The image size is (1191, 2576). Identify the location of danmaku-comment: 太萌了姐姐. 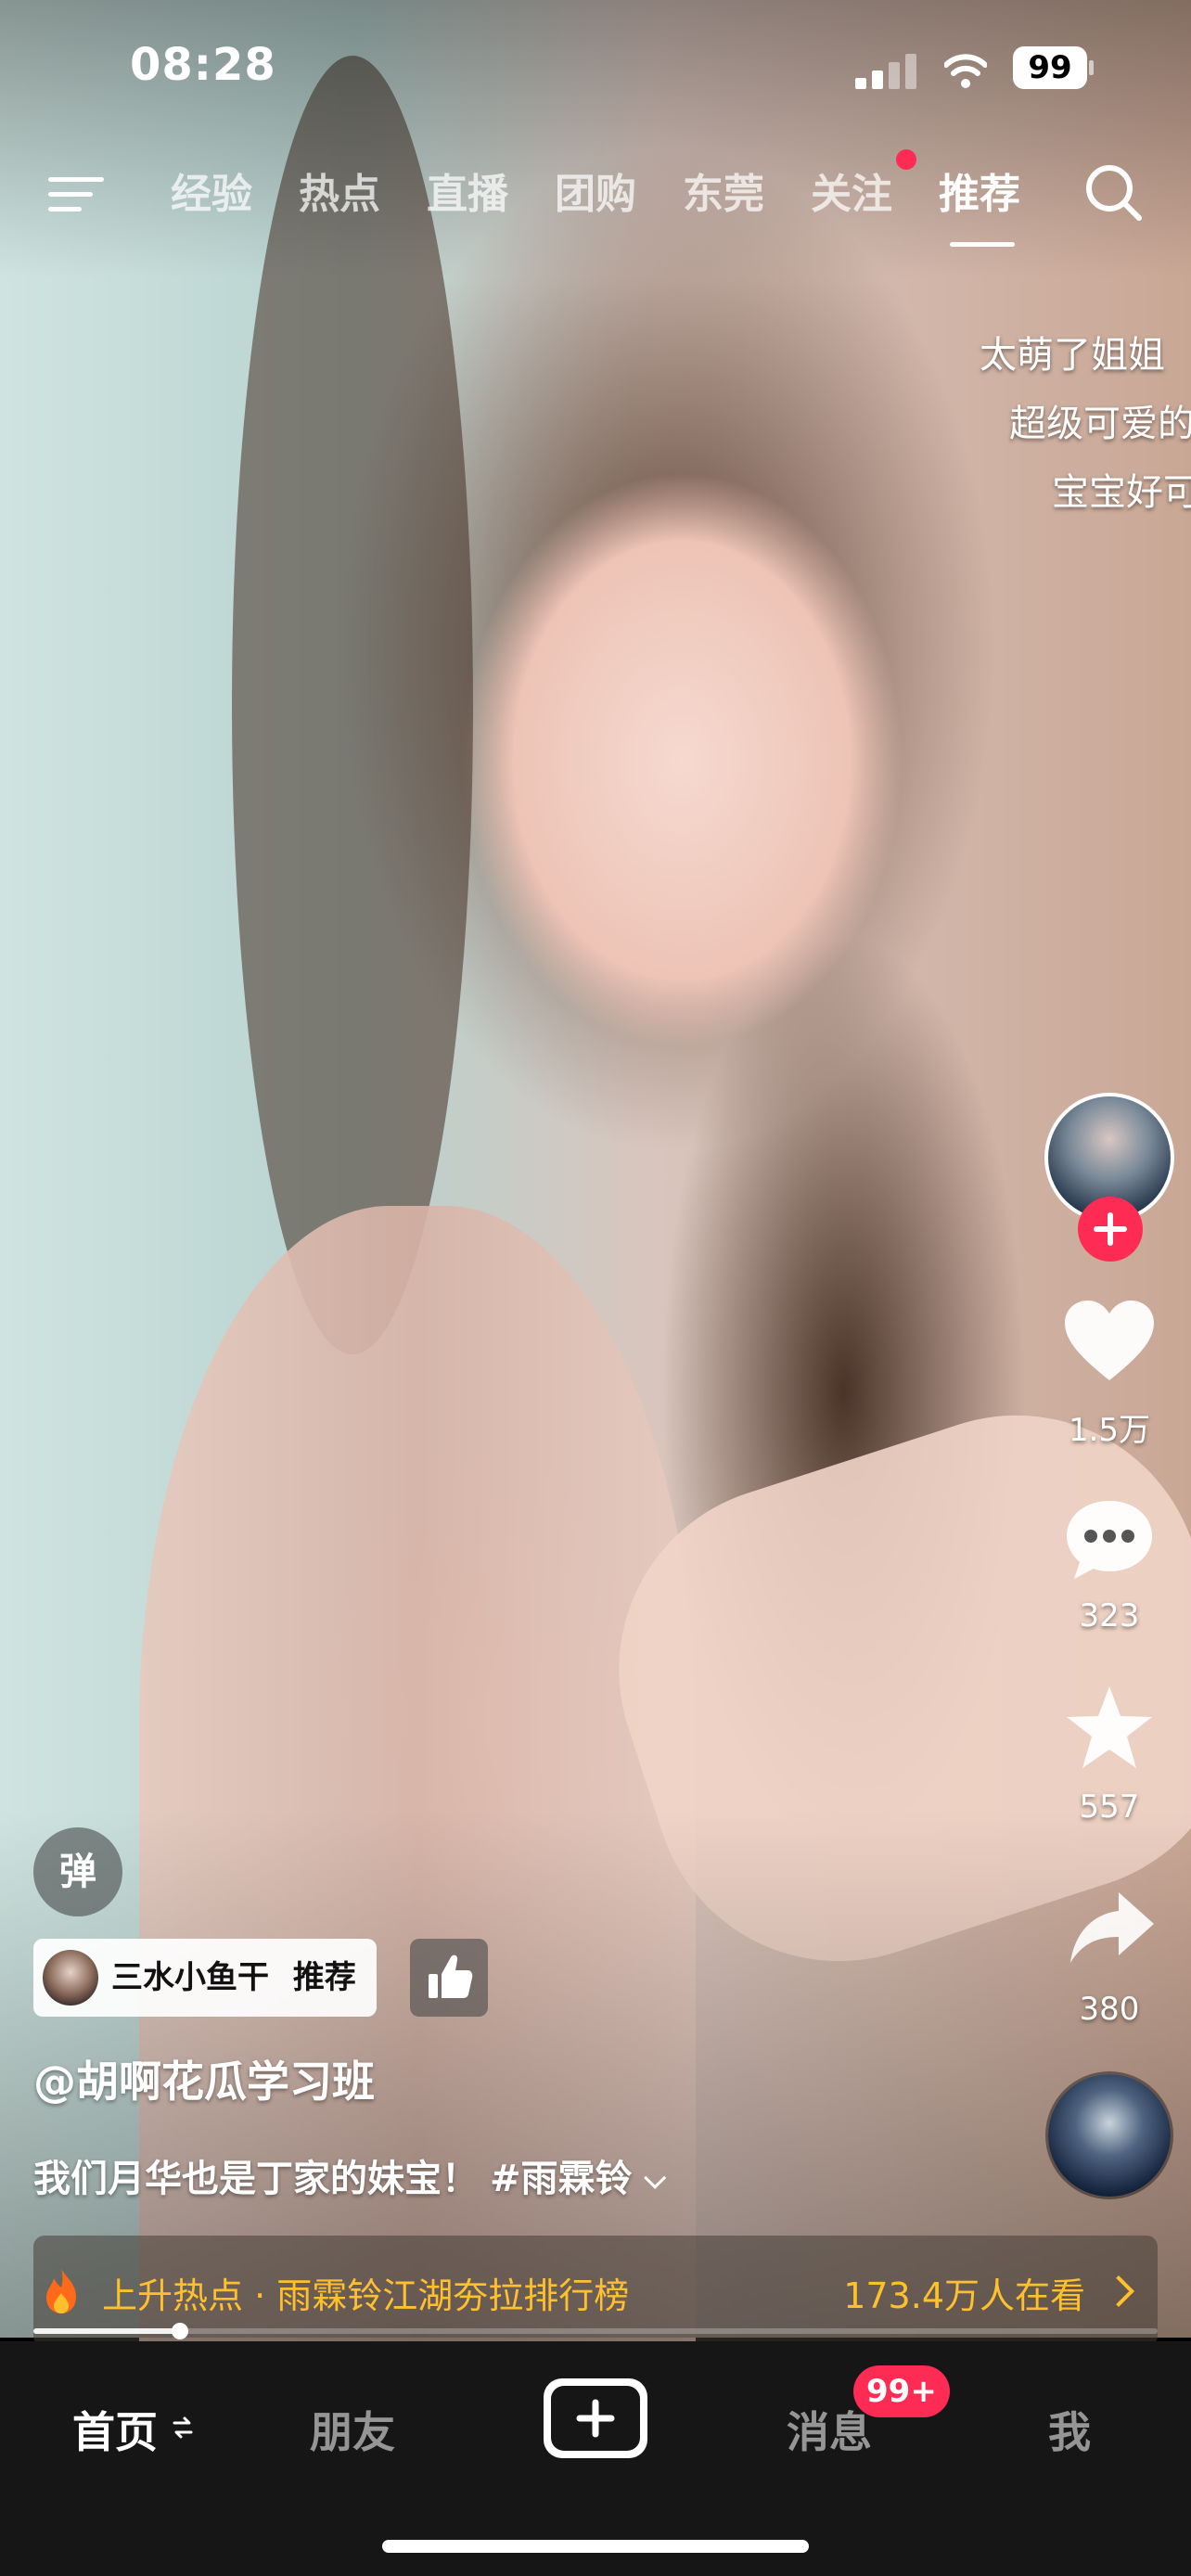
(1073, 355).